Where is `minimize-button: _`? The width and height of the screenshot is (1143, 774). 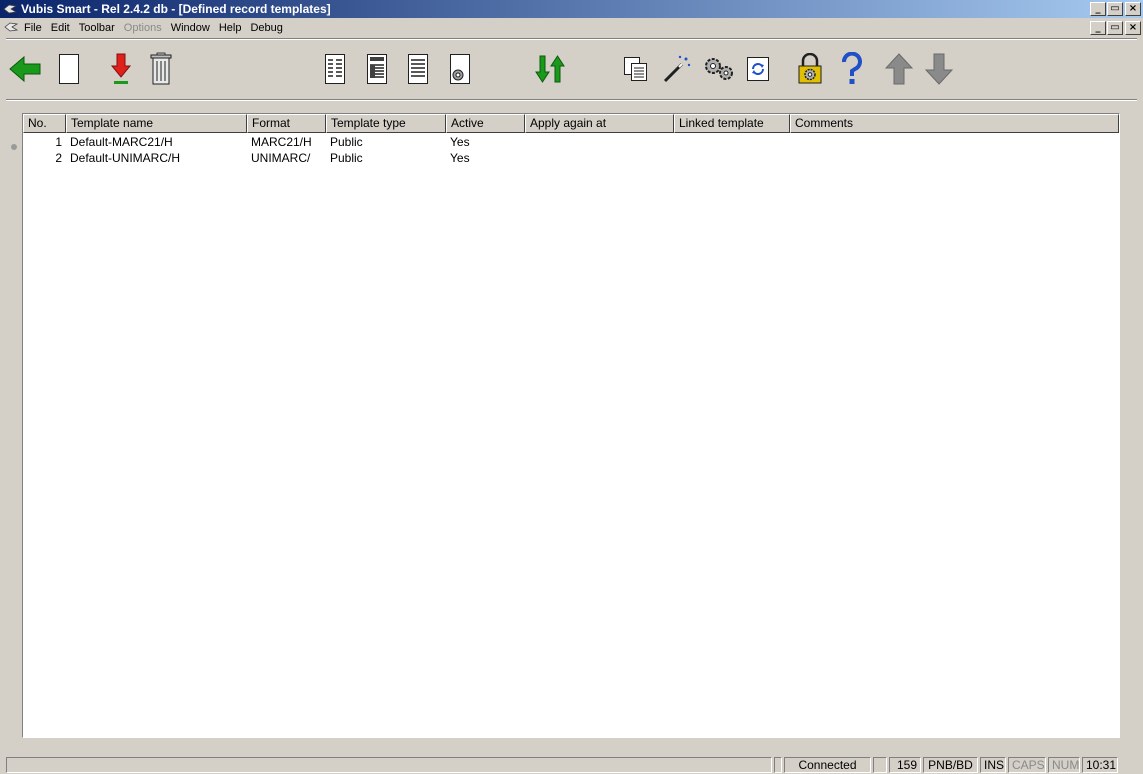
minimize-button: _ is located at coordinates (1098, 9).